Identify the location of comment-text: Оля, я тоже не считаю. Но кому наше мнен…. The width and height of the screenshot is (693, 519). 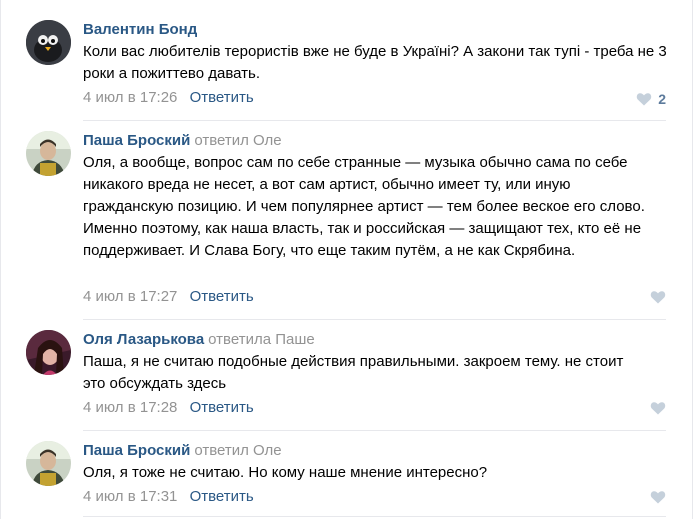
(285, 472).